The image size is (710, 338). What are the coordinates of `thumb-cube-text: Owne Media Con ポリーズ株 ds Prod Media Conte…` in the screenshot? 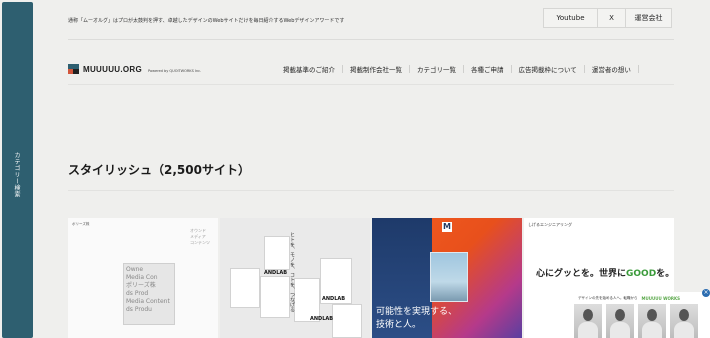 It's located at (148, 289).